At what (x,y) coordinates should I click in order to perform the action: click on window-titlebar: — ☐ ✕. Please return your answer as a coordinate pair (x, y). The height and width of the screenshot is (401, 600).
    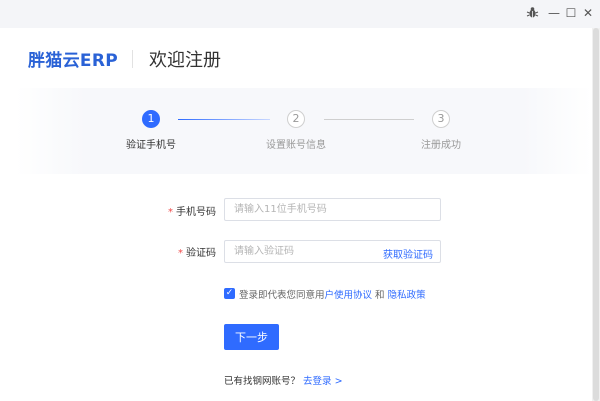
    Looking at the image, I should click on (300, 14).